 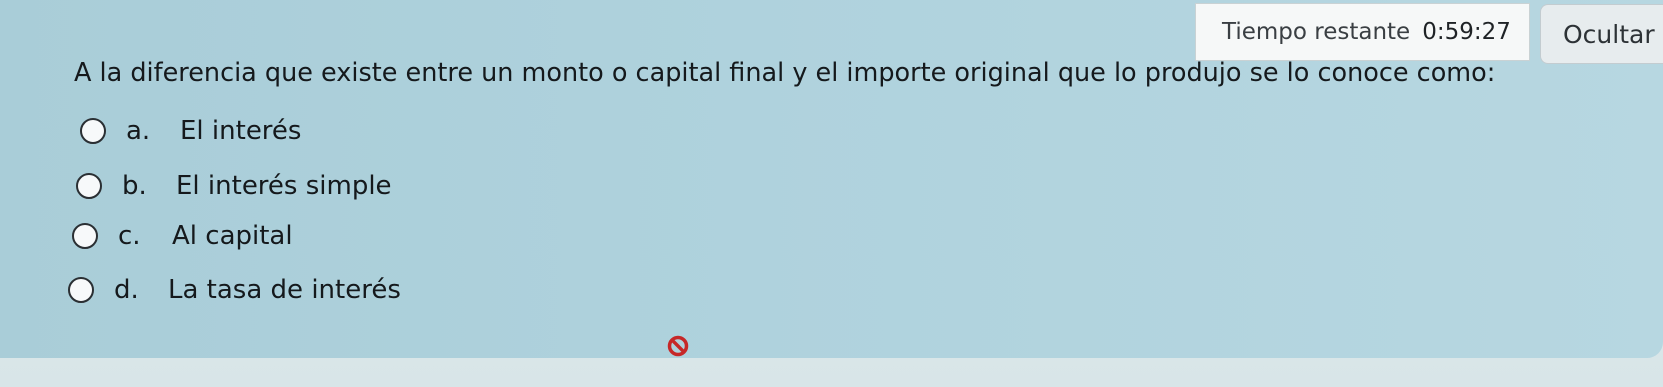 What do you see at coordinates (81, 290) in the screenshot?
I see `radio-button-d` at bounding box center [81, 290].